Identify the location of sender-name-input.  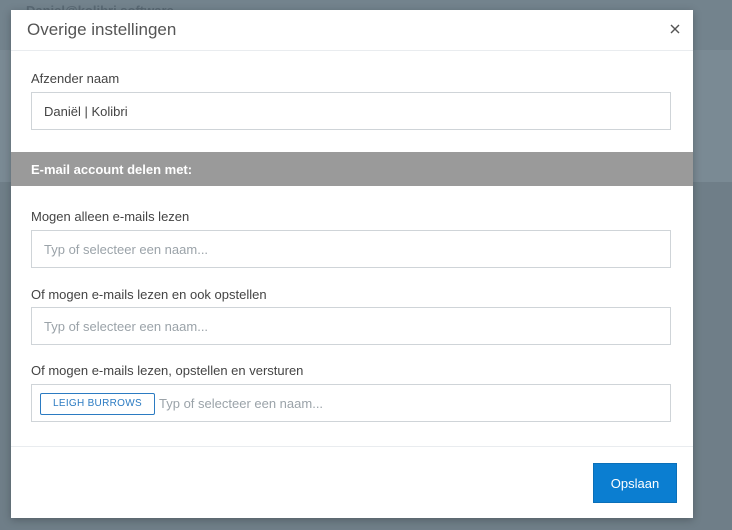
(344, 111).